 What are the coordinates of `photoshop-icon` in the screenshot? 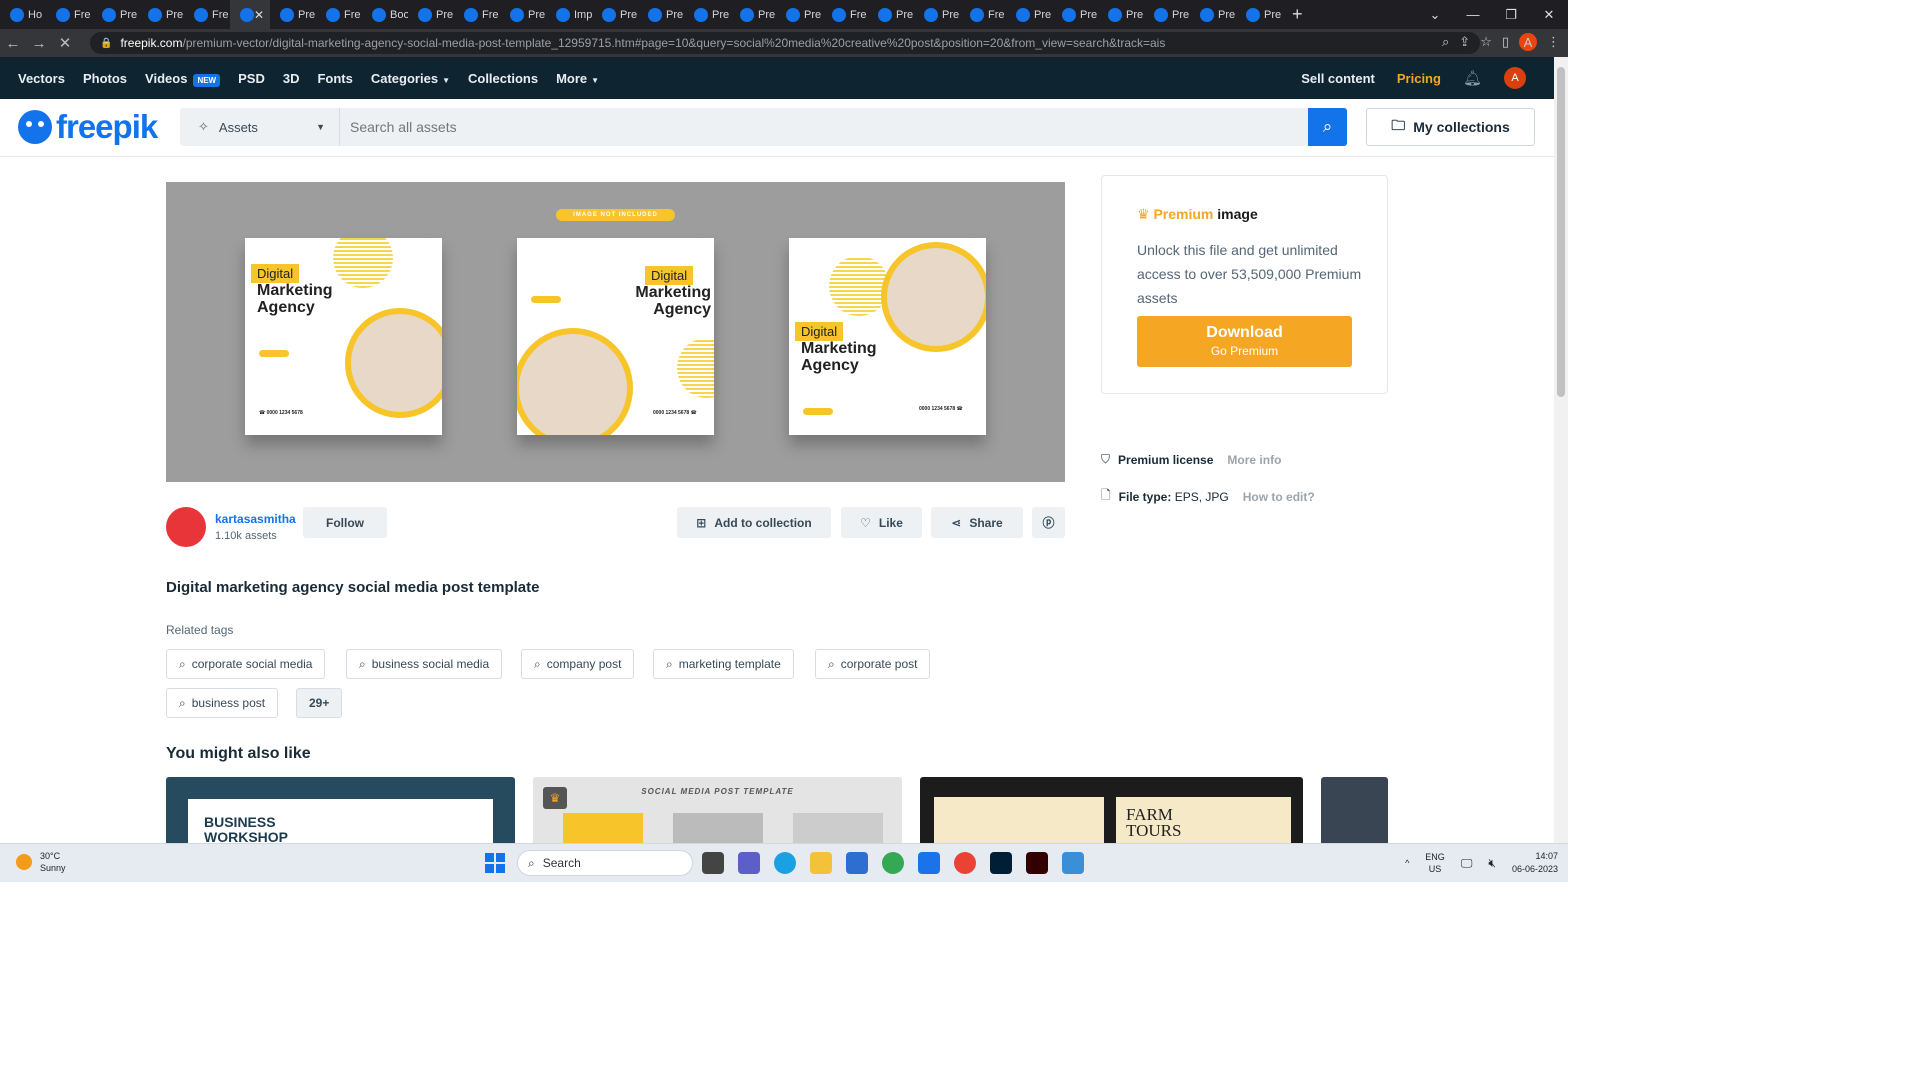 It's located at (1001, 863).